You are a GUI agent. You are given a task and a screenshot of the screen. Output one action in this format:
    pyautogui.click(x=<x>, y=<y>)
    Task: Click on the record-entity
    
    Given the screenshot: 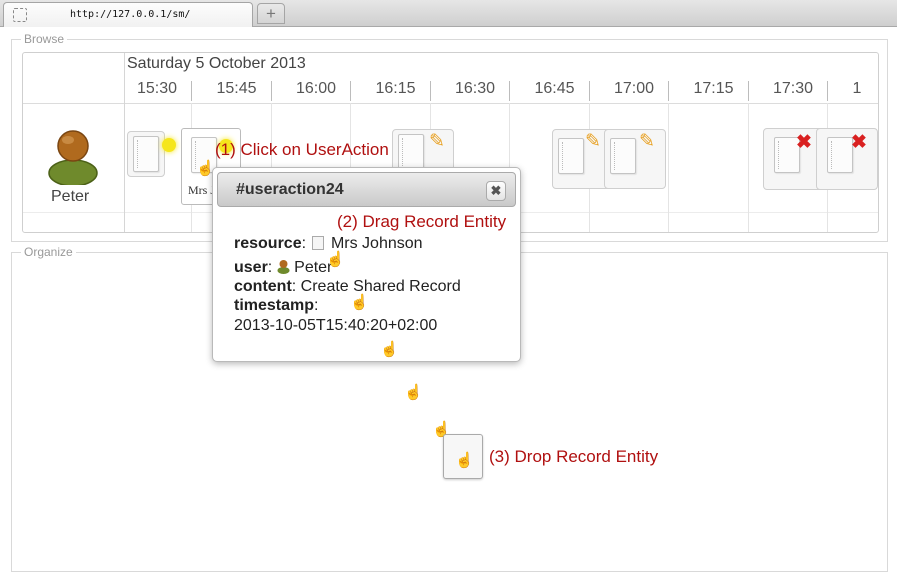 What is the action you would take?
    pyautogui.click(x=151, y=154)
    